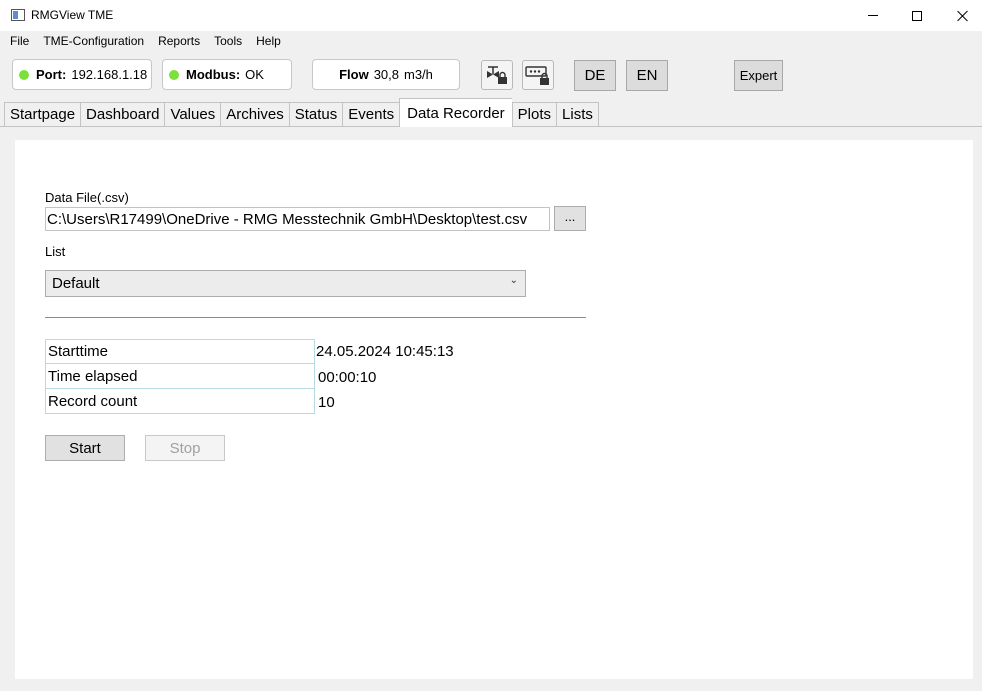 This screenshot has width=982, height=691. What do you see at coordinates (78, 351) in the screenshot?
I see `starttime-label: Starttime` at bounding box center [78, 351].